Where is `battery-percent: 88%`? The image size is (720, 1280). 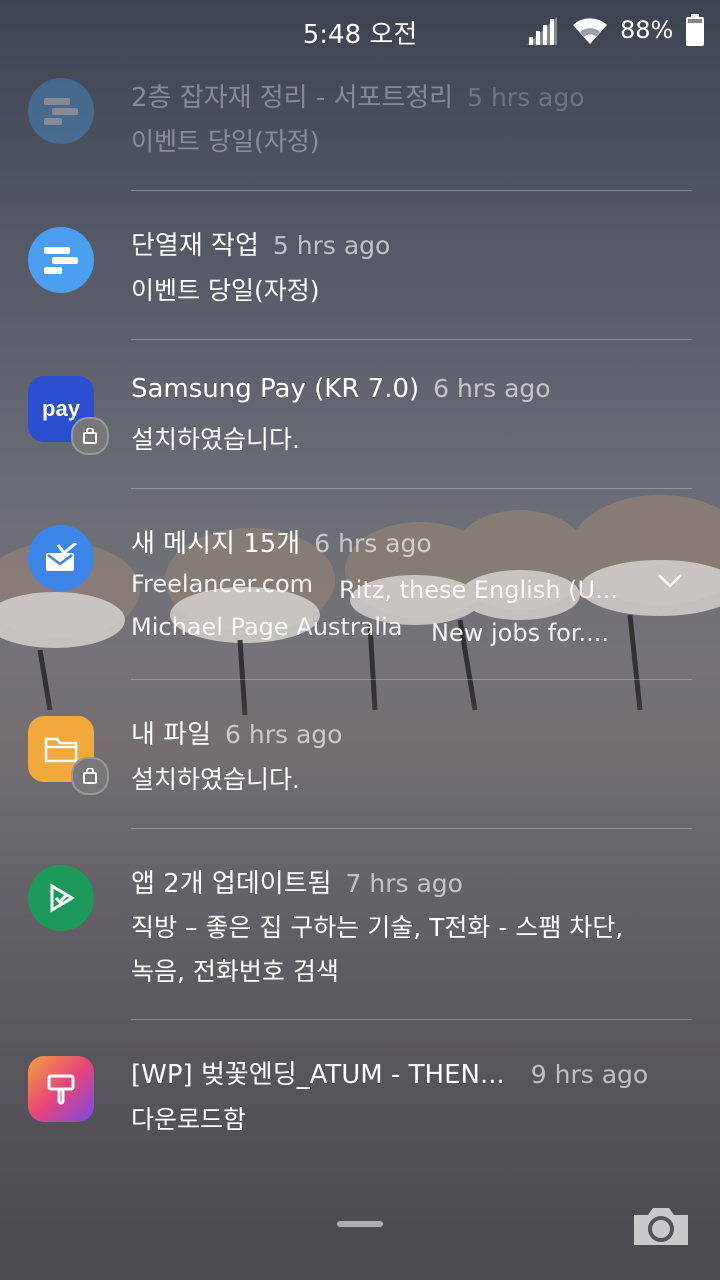 battery-percent: 88% is located at coordinates (647, 30).